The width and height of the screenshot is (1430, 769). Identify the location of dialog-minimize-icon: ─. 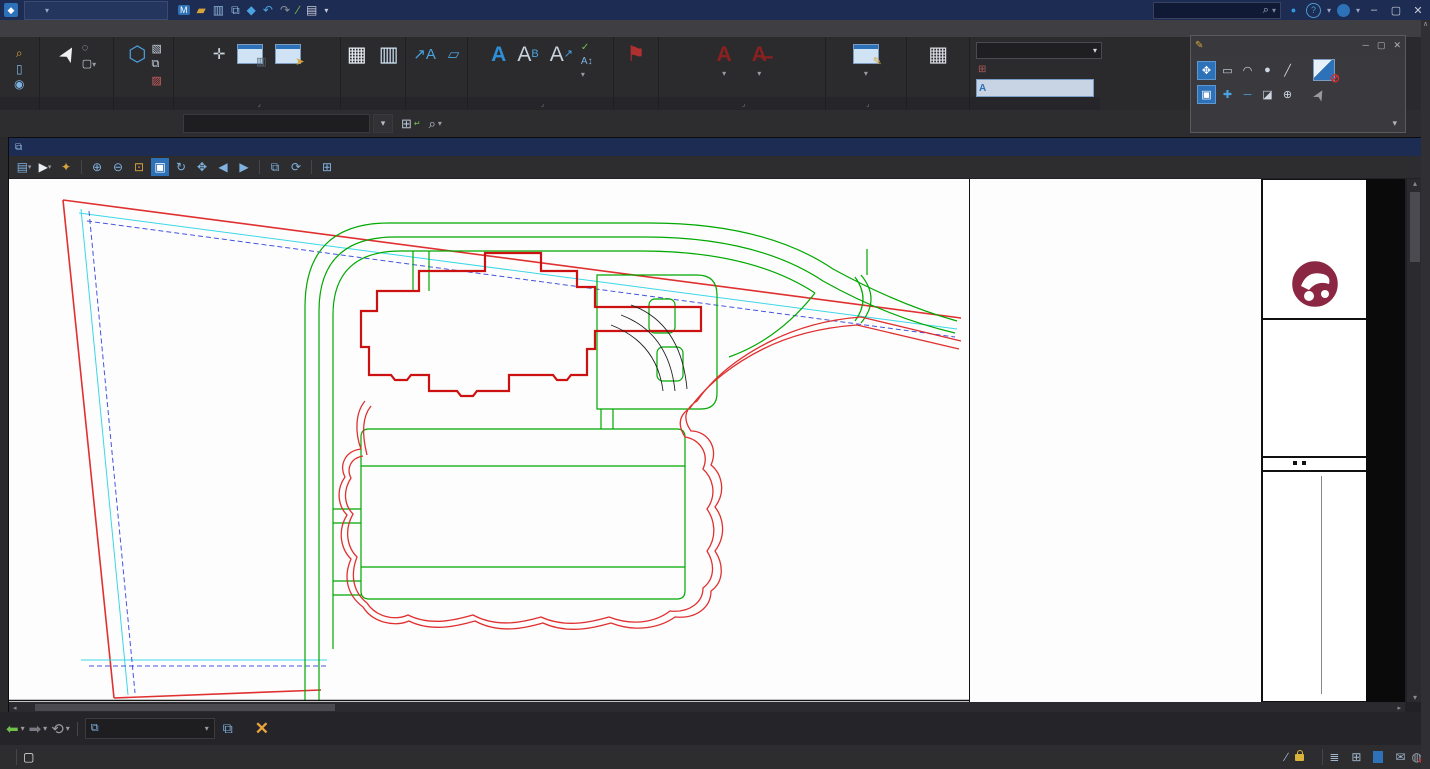
(1366, 45).